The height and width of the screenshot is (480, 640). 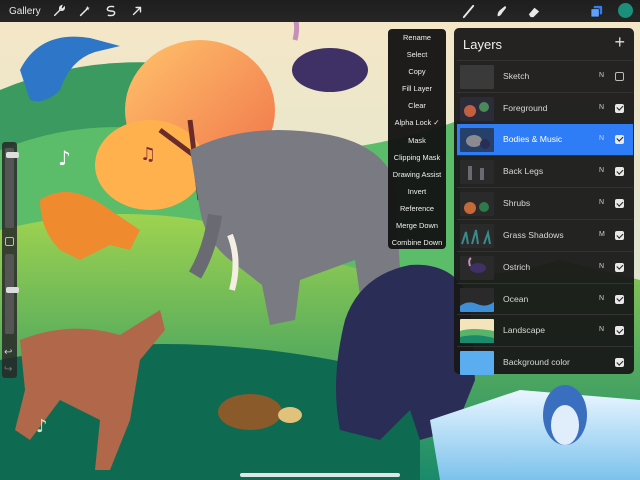 I want to click on layer-name: Background color, so click(x=536, y=362).